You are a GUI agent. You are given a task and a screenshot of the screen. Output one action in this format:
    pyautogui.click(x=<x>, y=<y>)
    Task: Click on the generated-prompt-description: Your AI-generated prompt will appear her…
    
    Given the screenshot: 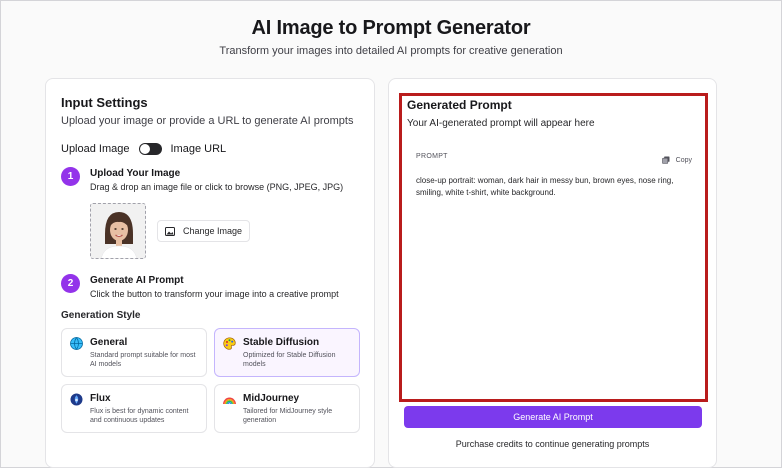 What is the action you would take?
    pyautogui.click(x=501, y=123)
    